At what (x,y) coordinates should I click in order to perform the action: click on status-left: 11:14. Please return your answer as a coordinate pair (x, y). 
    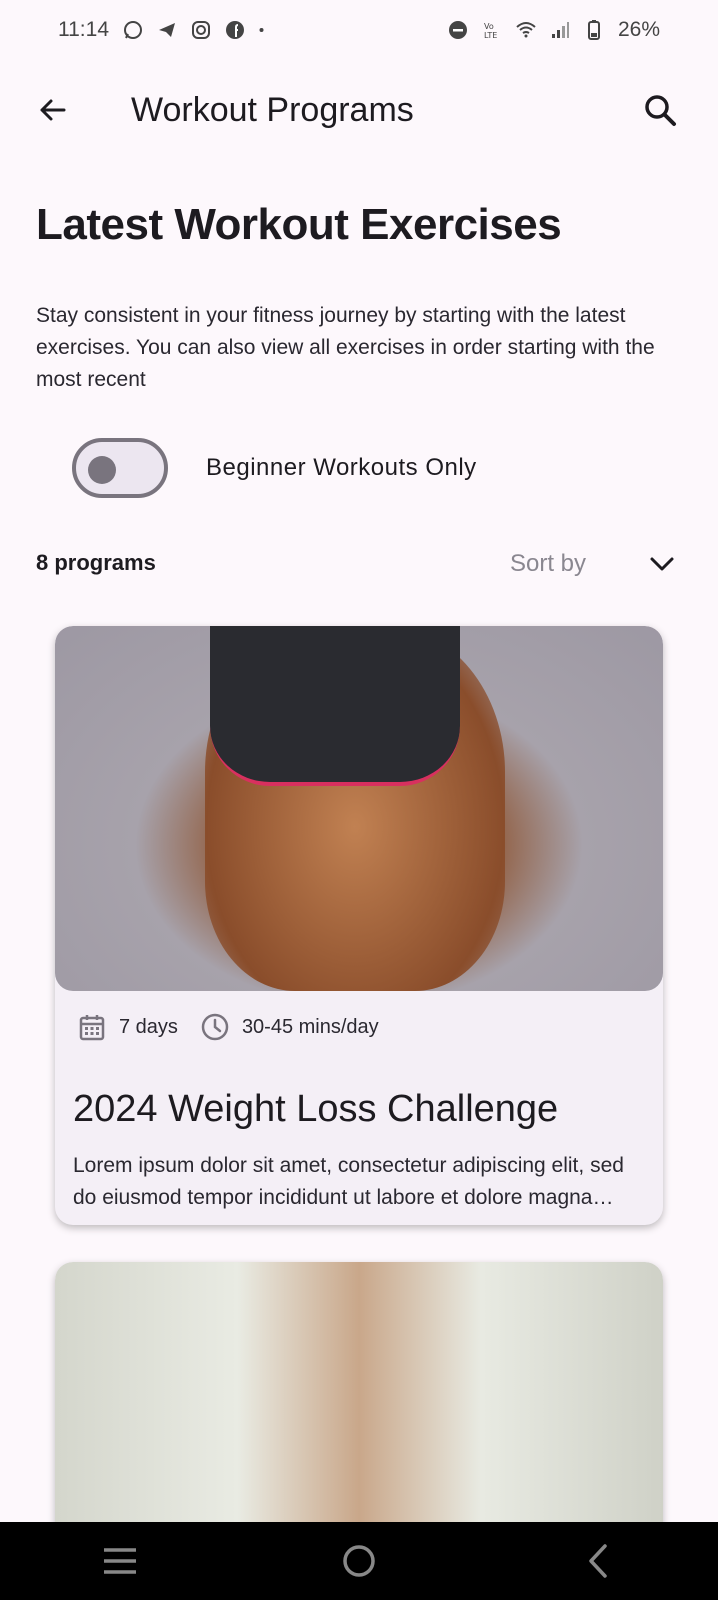
    Looking at the image, I should click on (163, 30).